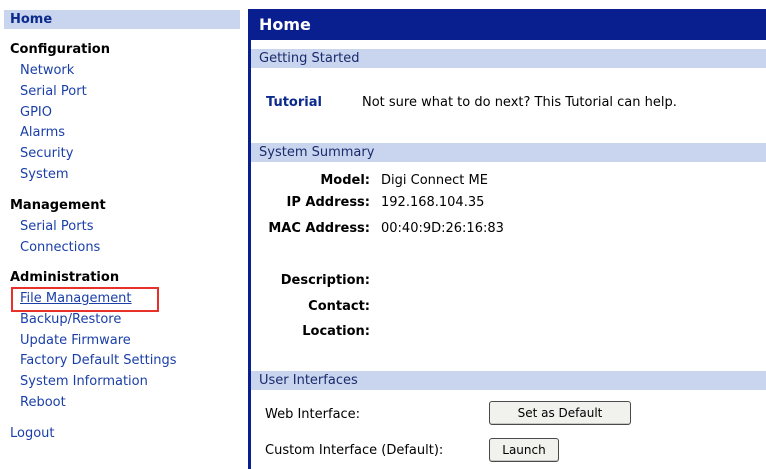 The height and width of the screenshot is (469, 766). Describe the element at coordinates (84, 381) in the screenshot. I see `sidebar-item-system-information: System Information` at that location.